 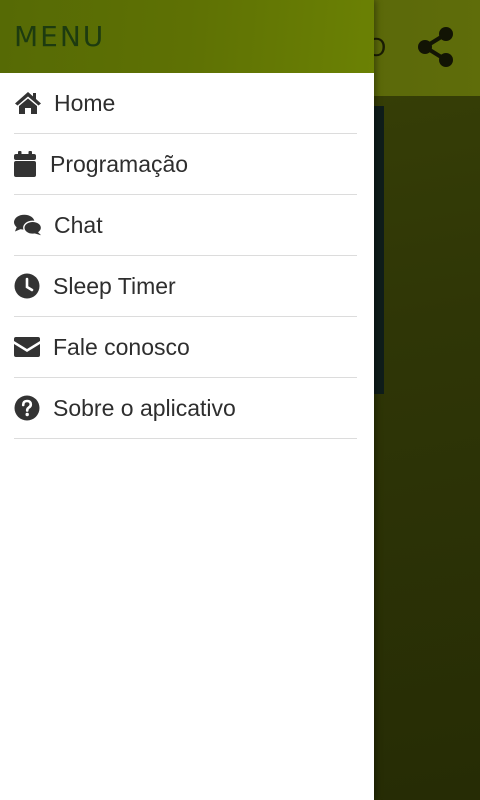 I want to click on menu-item-fale-conosco: Fale conosco, so click(x=185, y=347).